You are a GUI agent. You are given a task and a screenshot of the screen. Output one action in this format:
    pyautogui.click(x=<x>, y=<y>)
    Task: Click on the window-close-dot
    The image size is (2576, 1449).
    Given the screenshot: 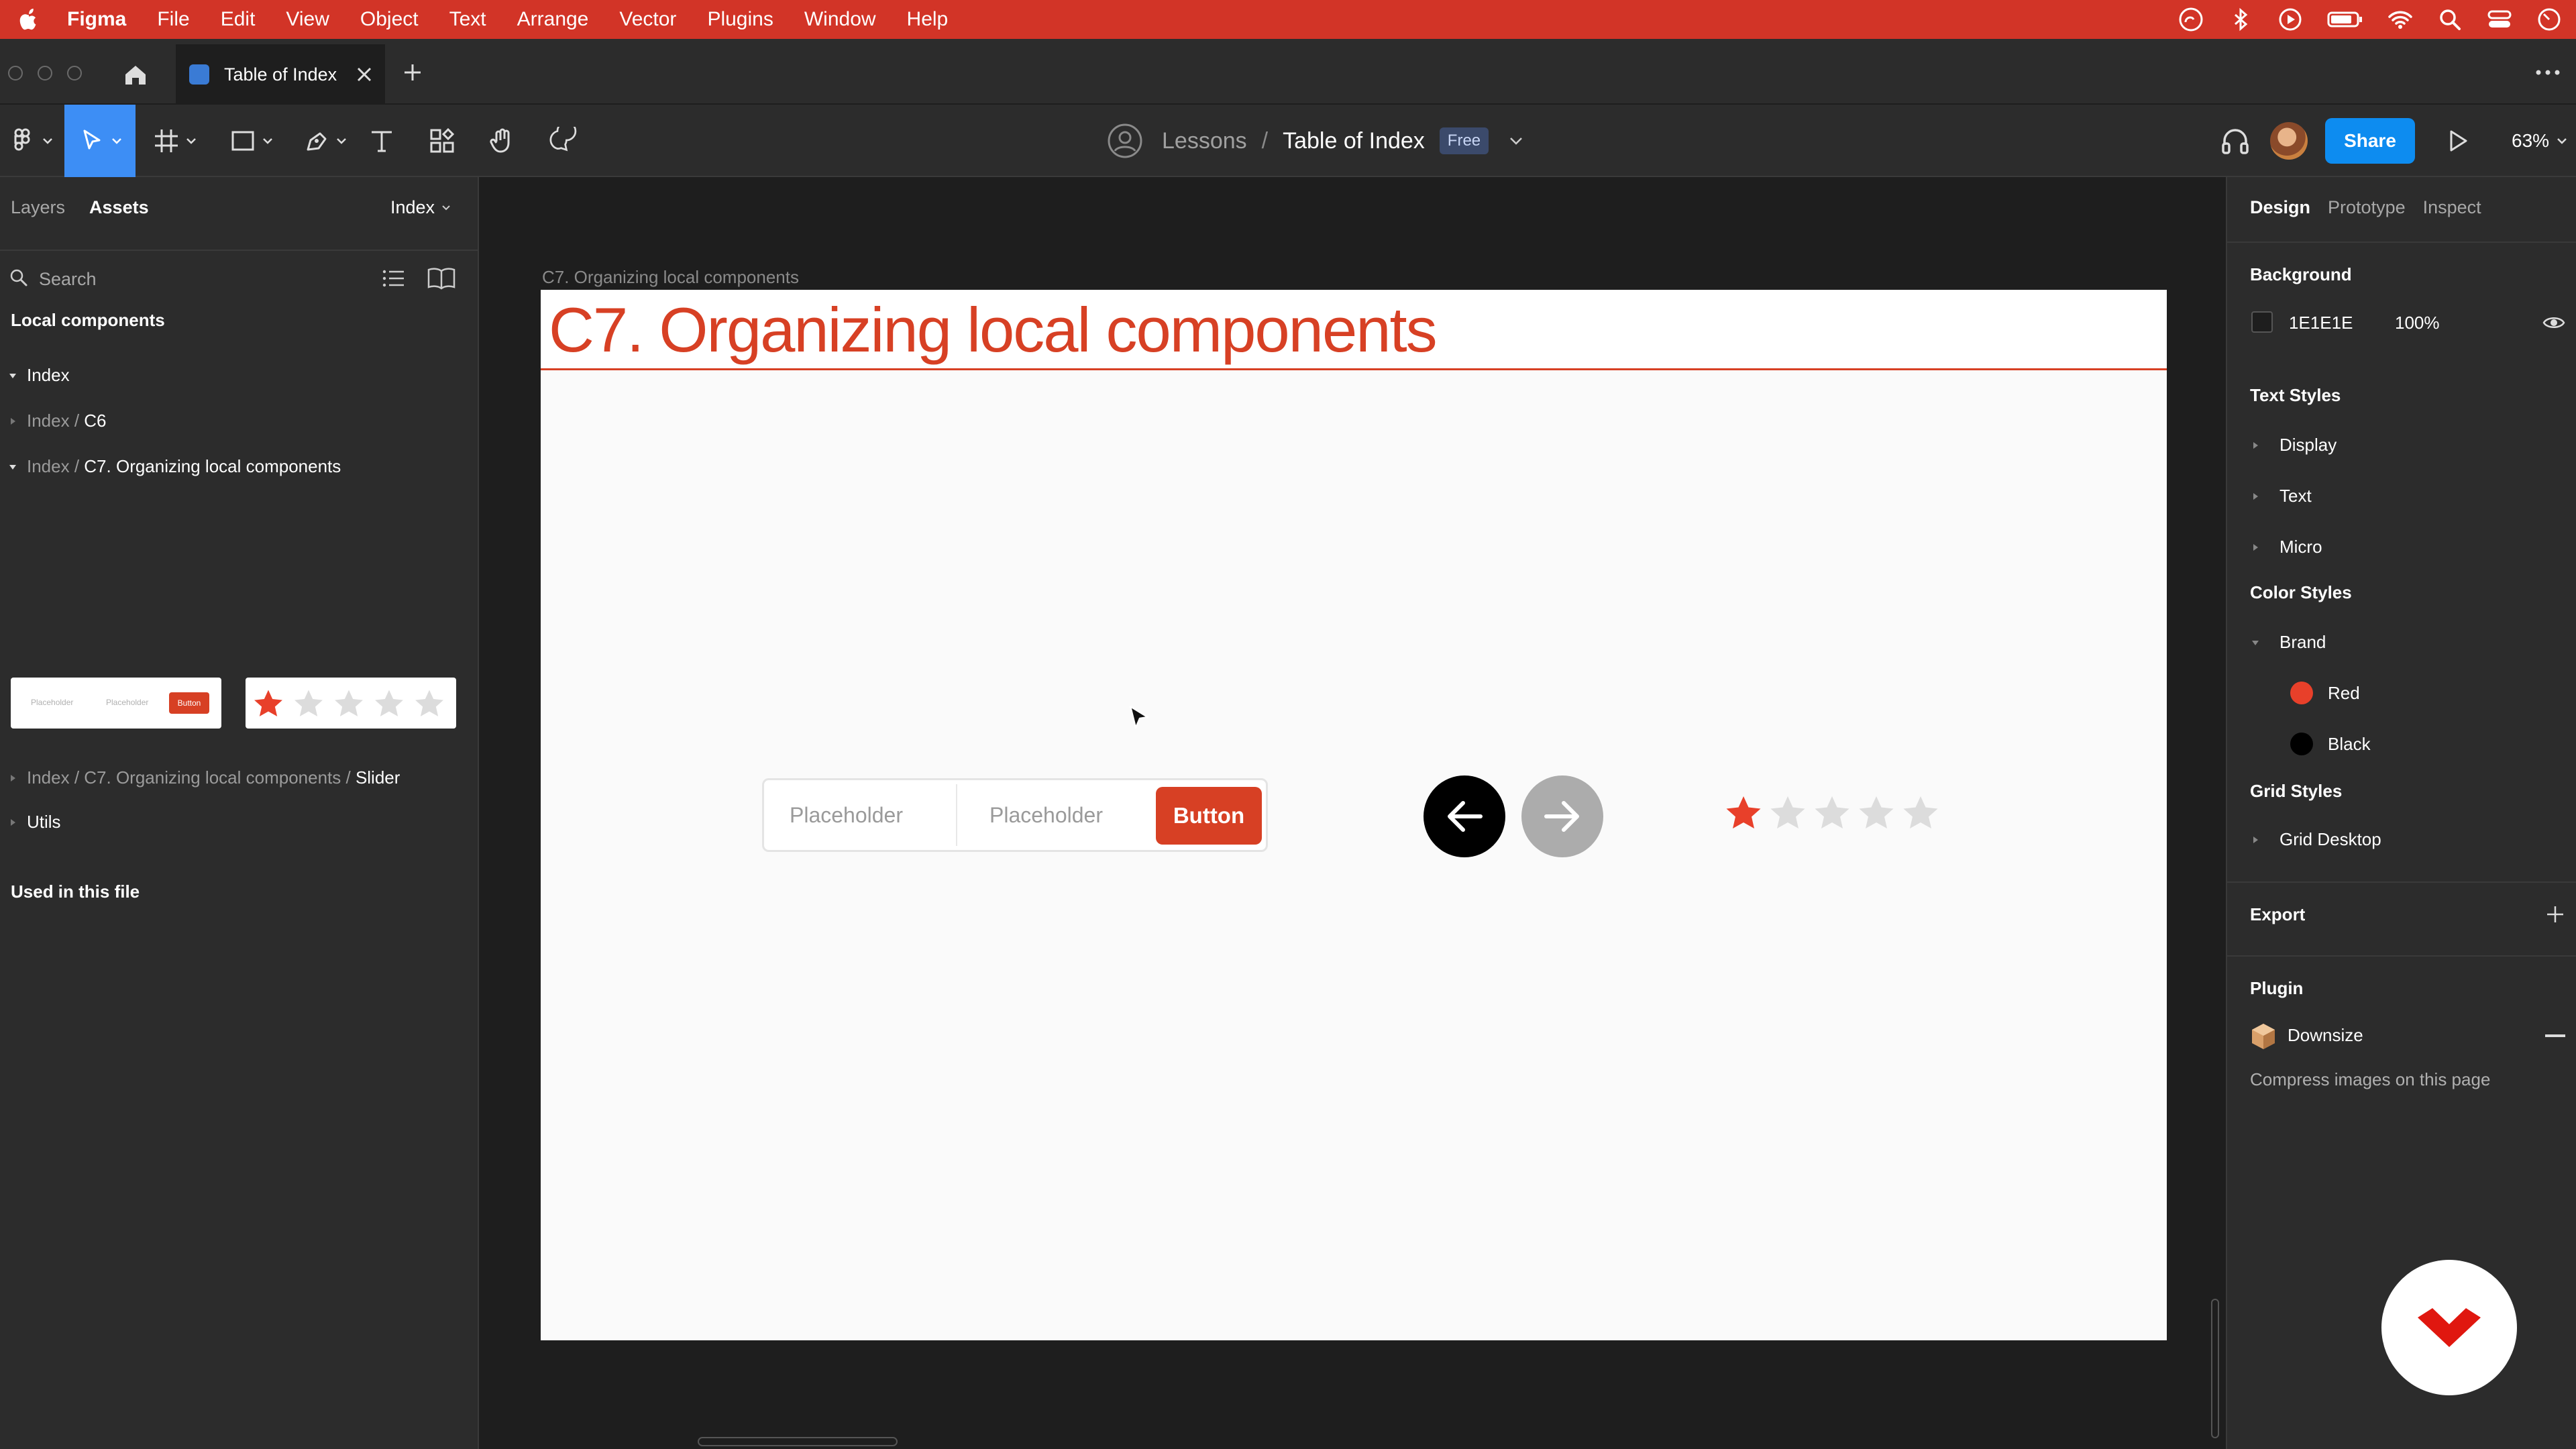 What is the action you would take?
    pyautogui.click(x=15, y=73)
    